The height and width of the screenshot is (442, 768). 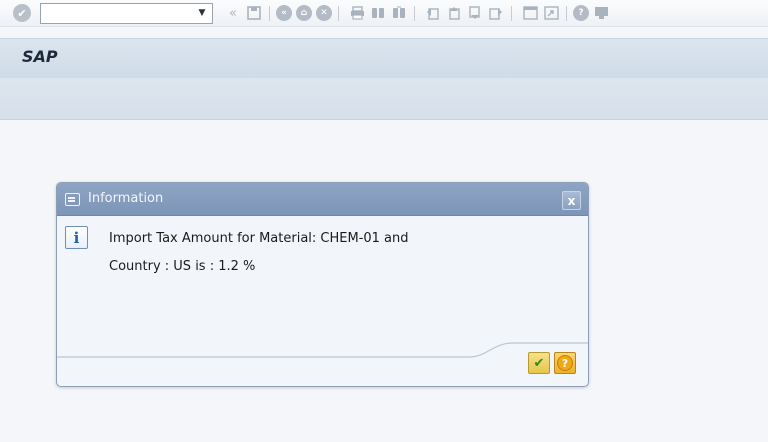 What do you see at coordinates (433, 13) in the screenshot?
I see `first-page-icon` at bounding box center [433, 13].